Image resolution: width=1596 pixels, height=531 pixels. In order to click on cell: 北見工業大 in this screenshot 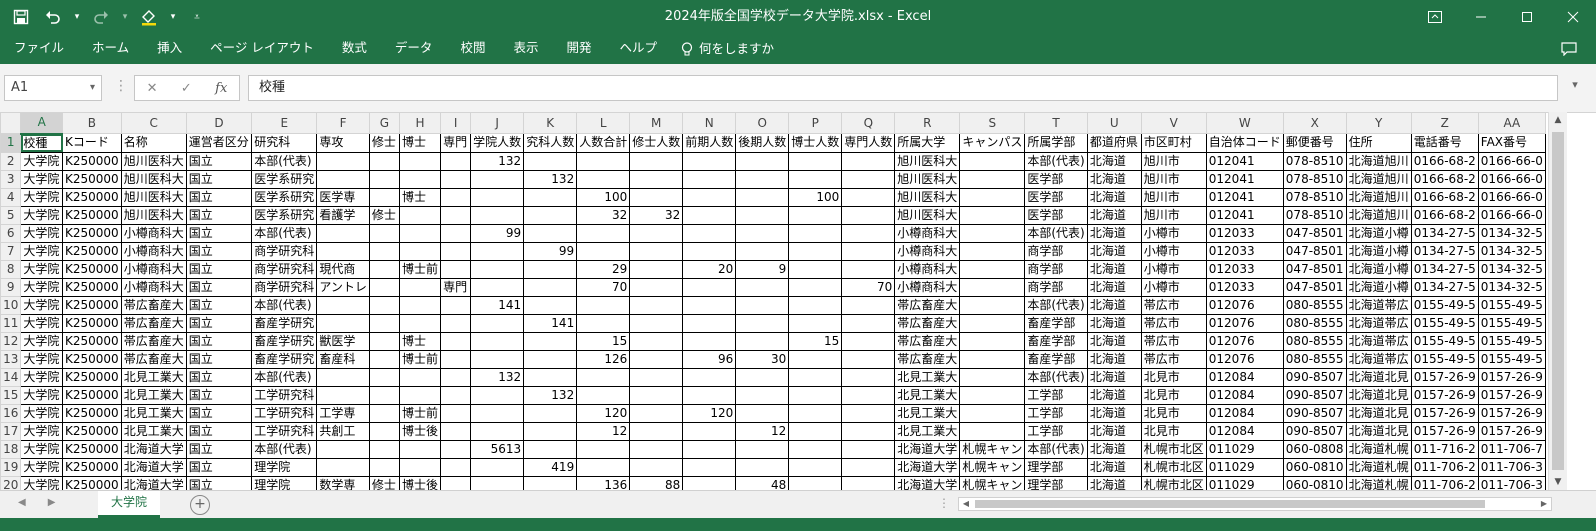, I will do `click(927, 431)`.